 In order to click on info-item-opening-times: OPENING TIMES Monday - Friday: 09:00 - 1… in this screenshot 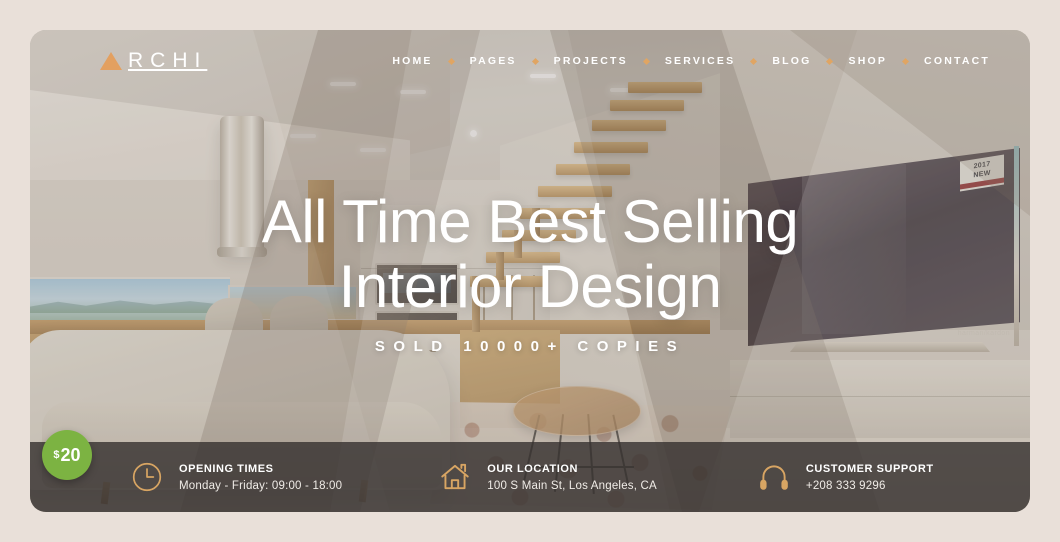, I will do `click(236, 477)`.